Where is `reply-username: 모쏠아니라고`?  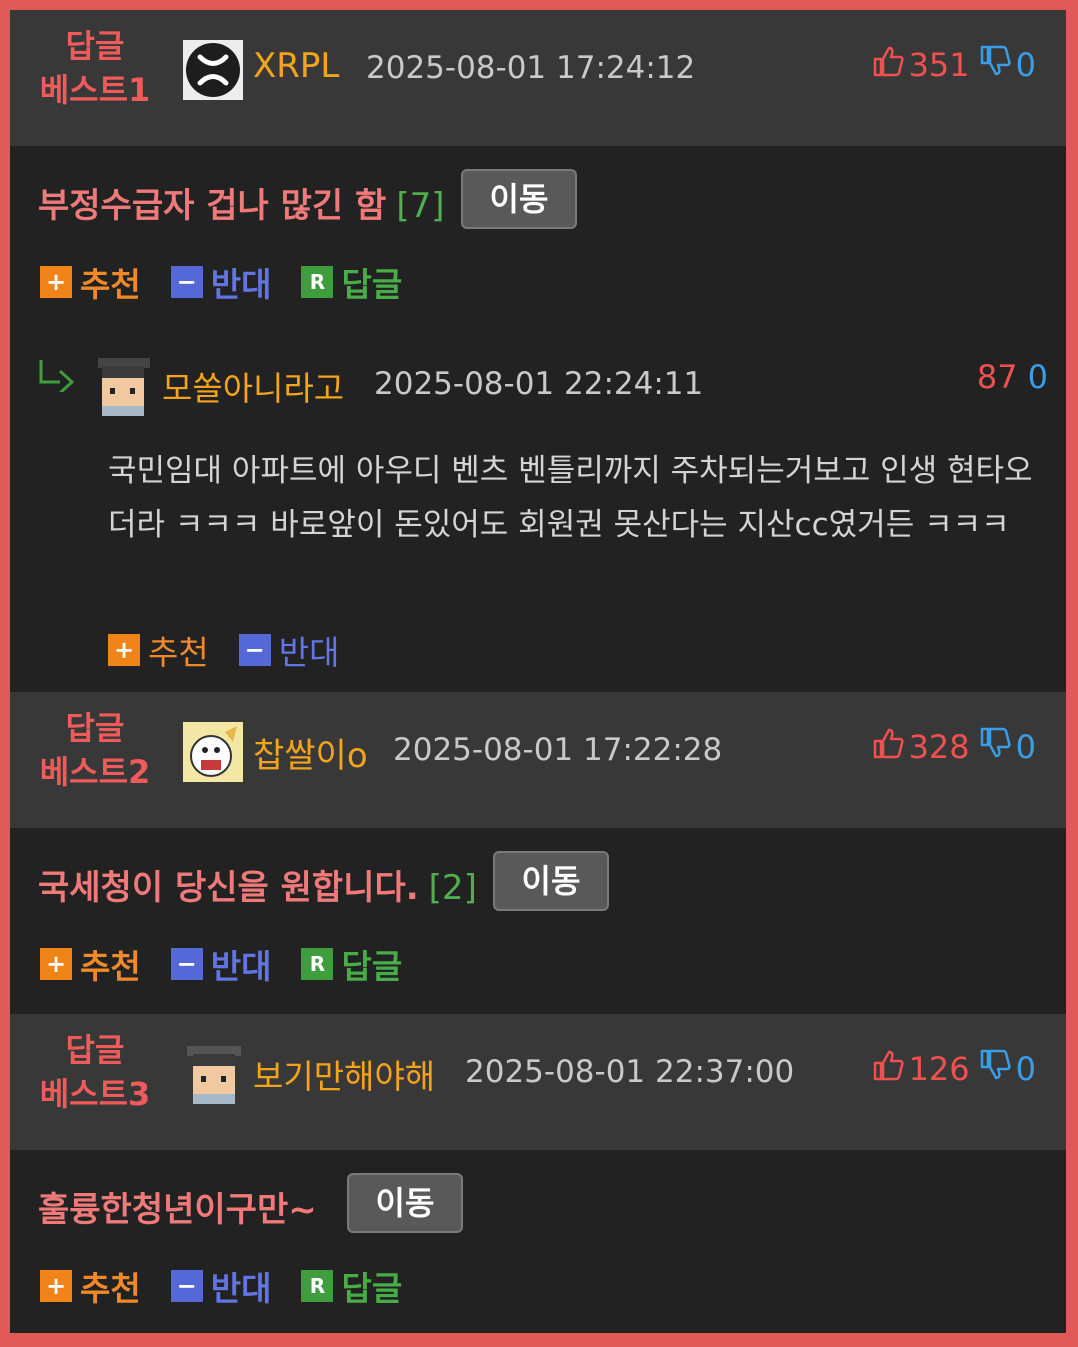
reply-username: 모쏠아니라고 is located at coordinates (253, 386).